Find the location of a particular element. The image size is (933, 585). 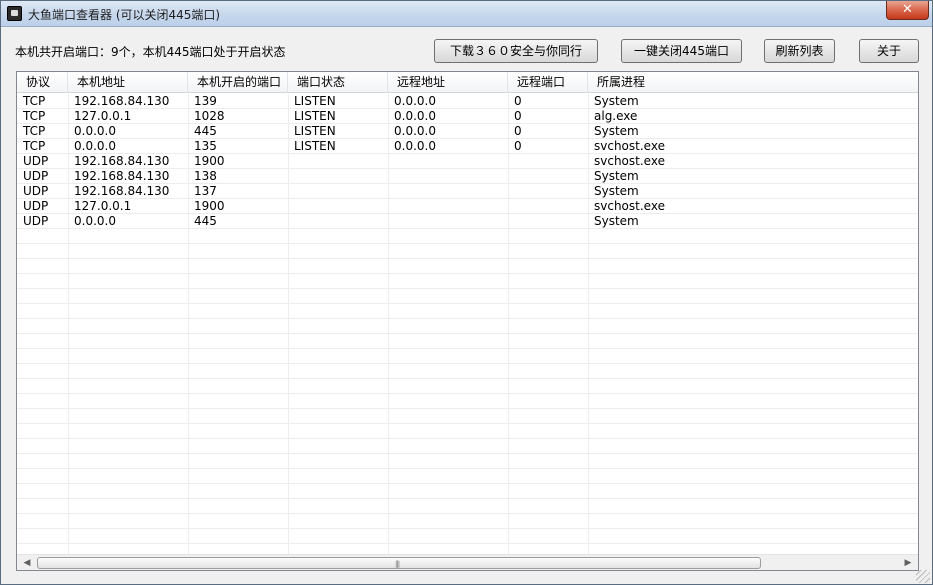

horizontal-scrollbar: ◀ ||| ▶ is located at coordinates (467, 562).